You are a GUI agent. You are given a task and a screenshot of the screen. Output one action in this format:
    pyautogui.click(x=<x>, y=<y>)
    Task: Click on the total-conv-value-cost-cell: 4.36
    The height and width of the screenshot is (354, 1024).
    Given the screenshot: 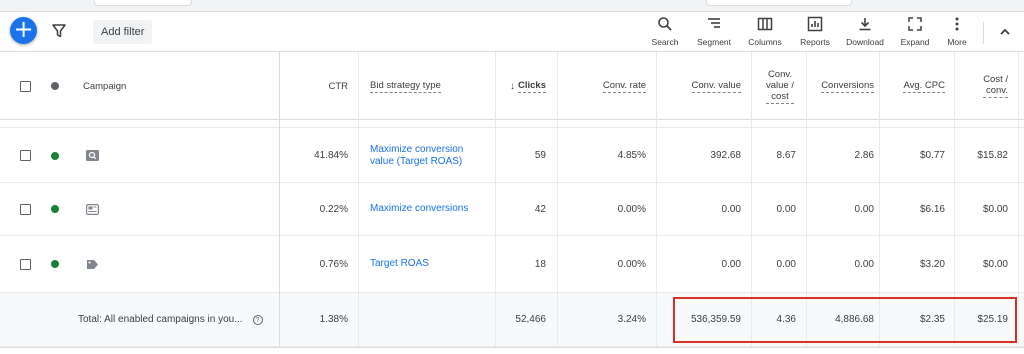 What is the action you would take?
    pyautogui.click(x=786, y=319)
    